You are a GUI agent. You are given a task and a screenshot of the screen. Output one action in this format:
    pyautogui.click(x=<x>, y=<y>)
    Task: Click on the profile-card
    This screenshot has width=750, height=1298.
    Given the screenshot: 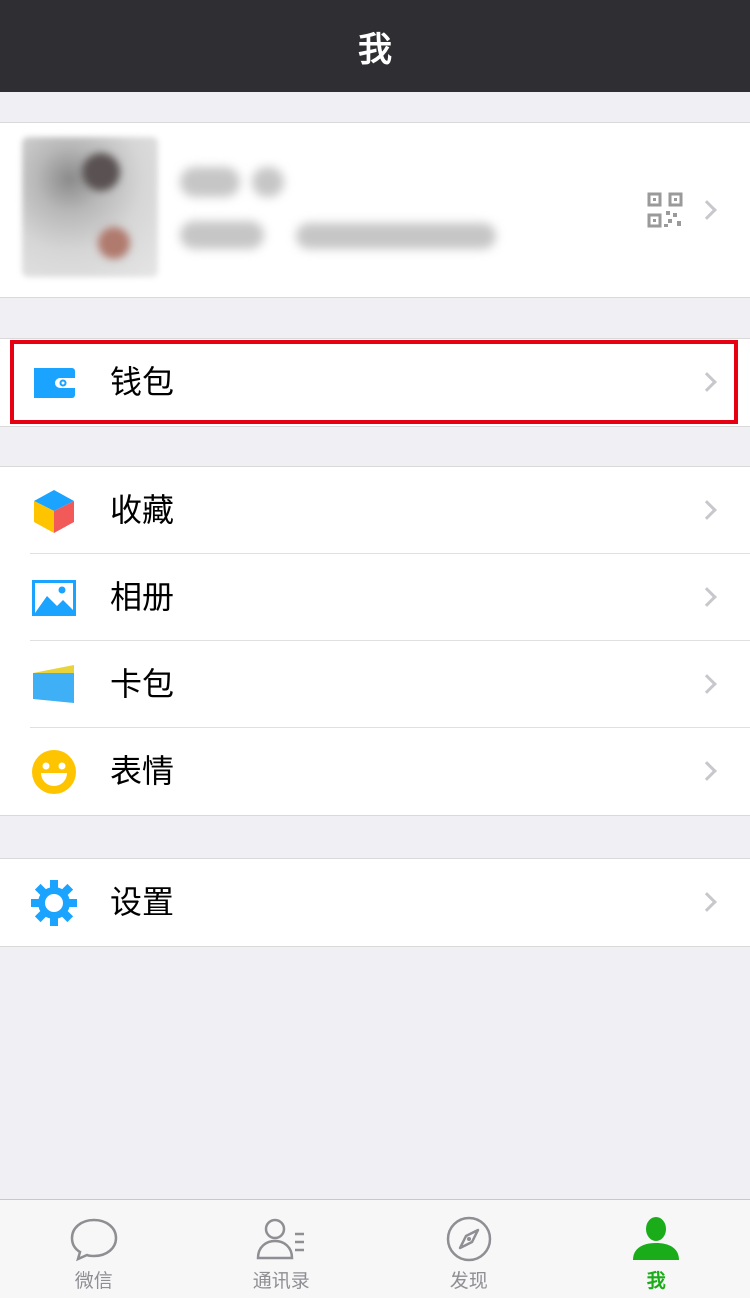 What is the action you would take?
    pyautogui.click(x=375, y=210)
    